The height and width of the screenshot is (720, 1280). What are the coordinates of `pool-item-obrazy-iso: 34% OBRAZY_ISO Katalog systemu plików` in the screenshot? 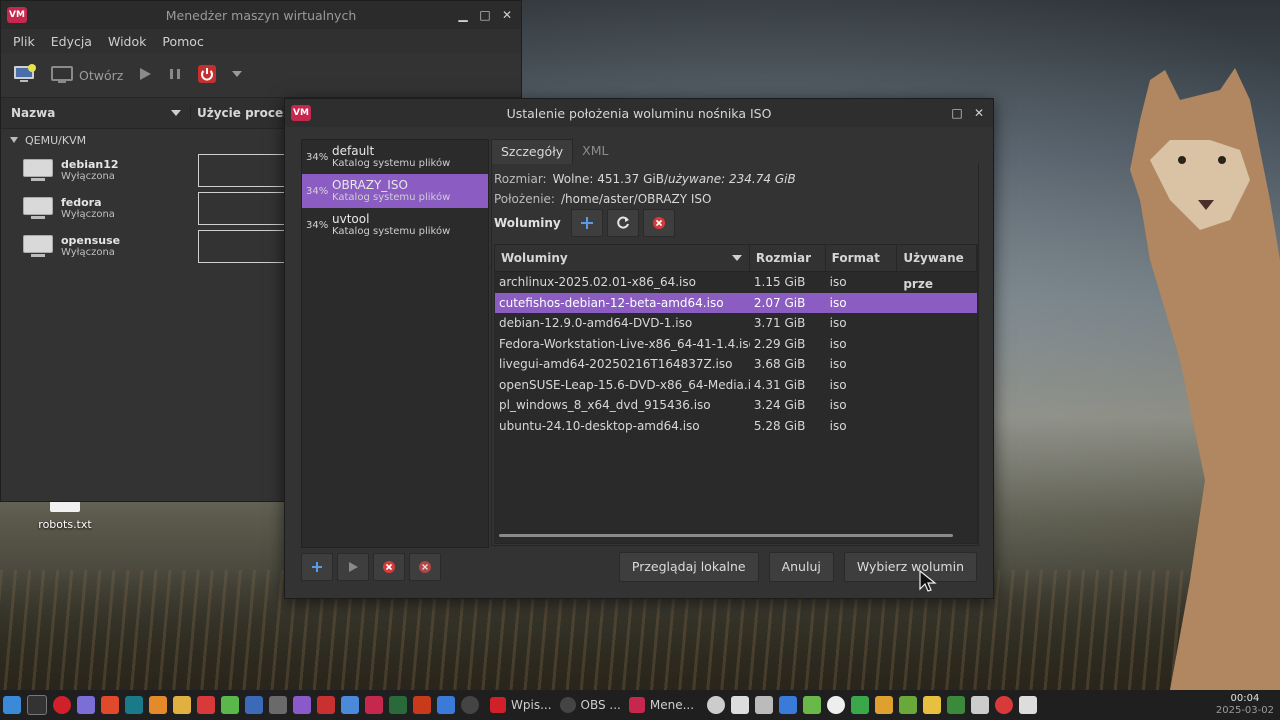 It's located at (395, 191).